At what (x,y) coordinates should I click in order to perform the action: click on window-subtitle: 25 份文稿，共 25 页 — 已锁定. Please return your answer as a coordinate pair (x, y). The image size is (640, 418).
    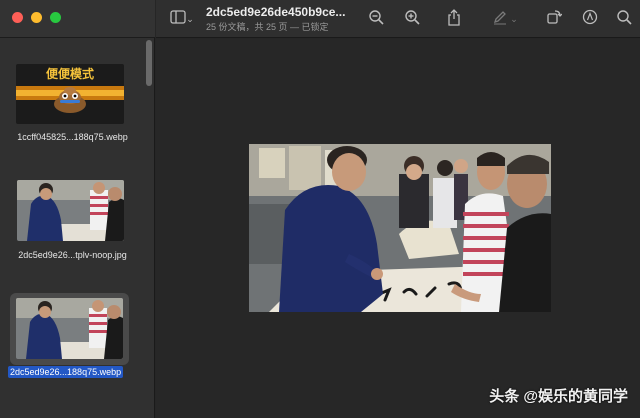
    Looking at the image, I should click on (267, 27).